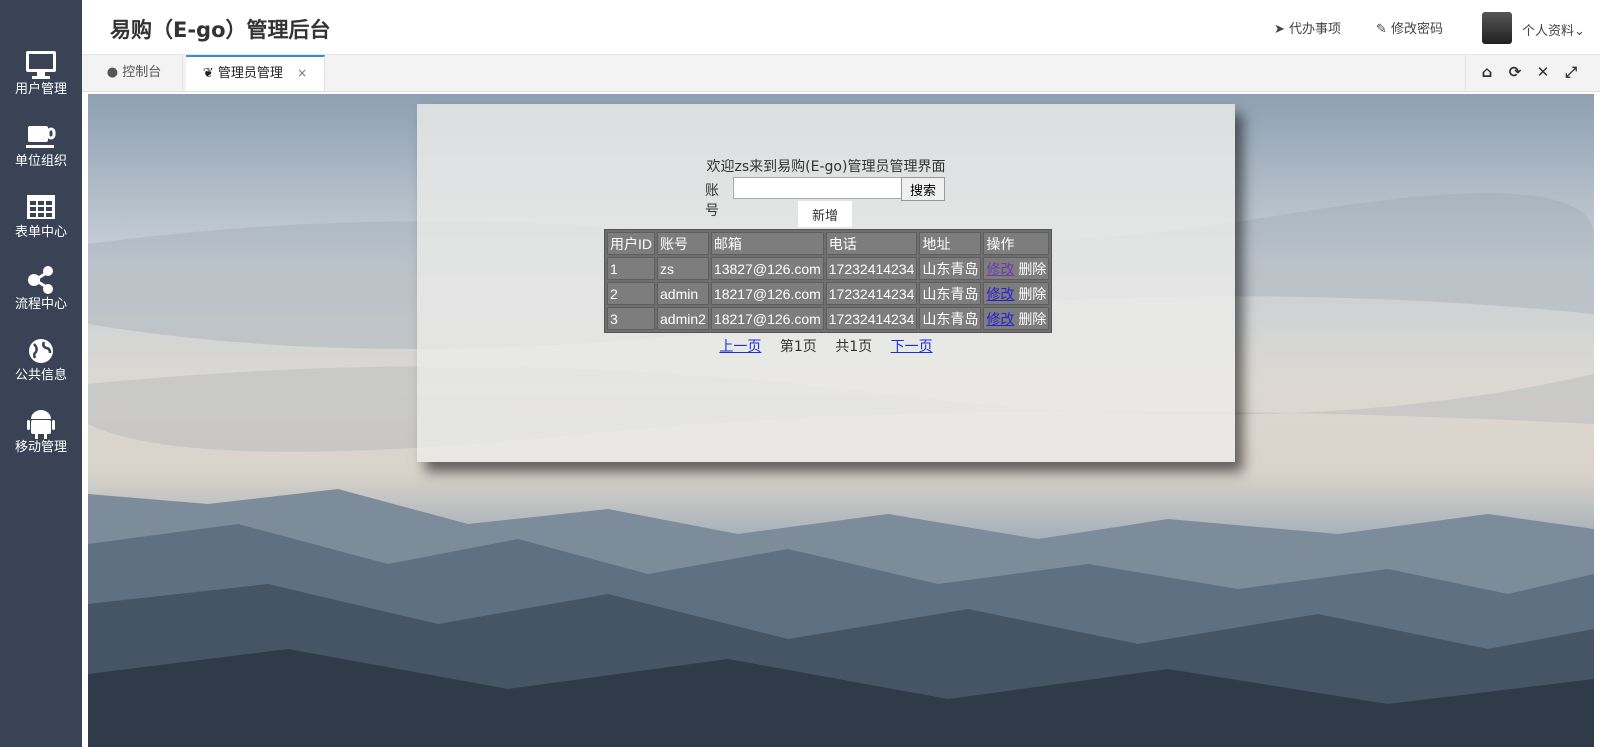 The width and height of the screenshot is (1600, 747). I want to click on sidebar-item-workflow: 流程中心, so click(41, 296).